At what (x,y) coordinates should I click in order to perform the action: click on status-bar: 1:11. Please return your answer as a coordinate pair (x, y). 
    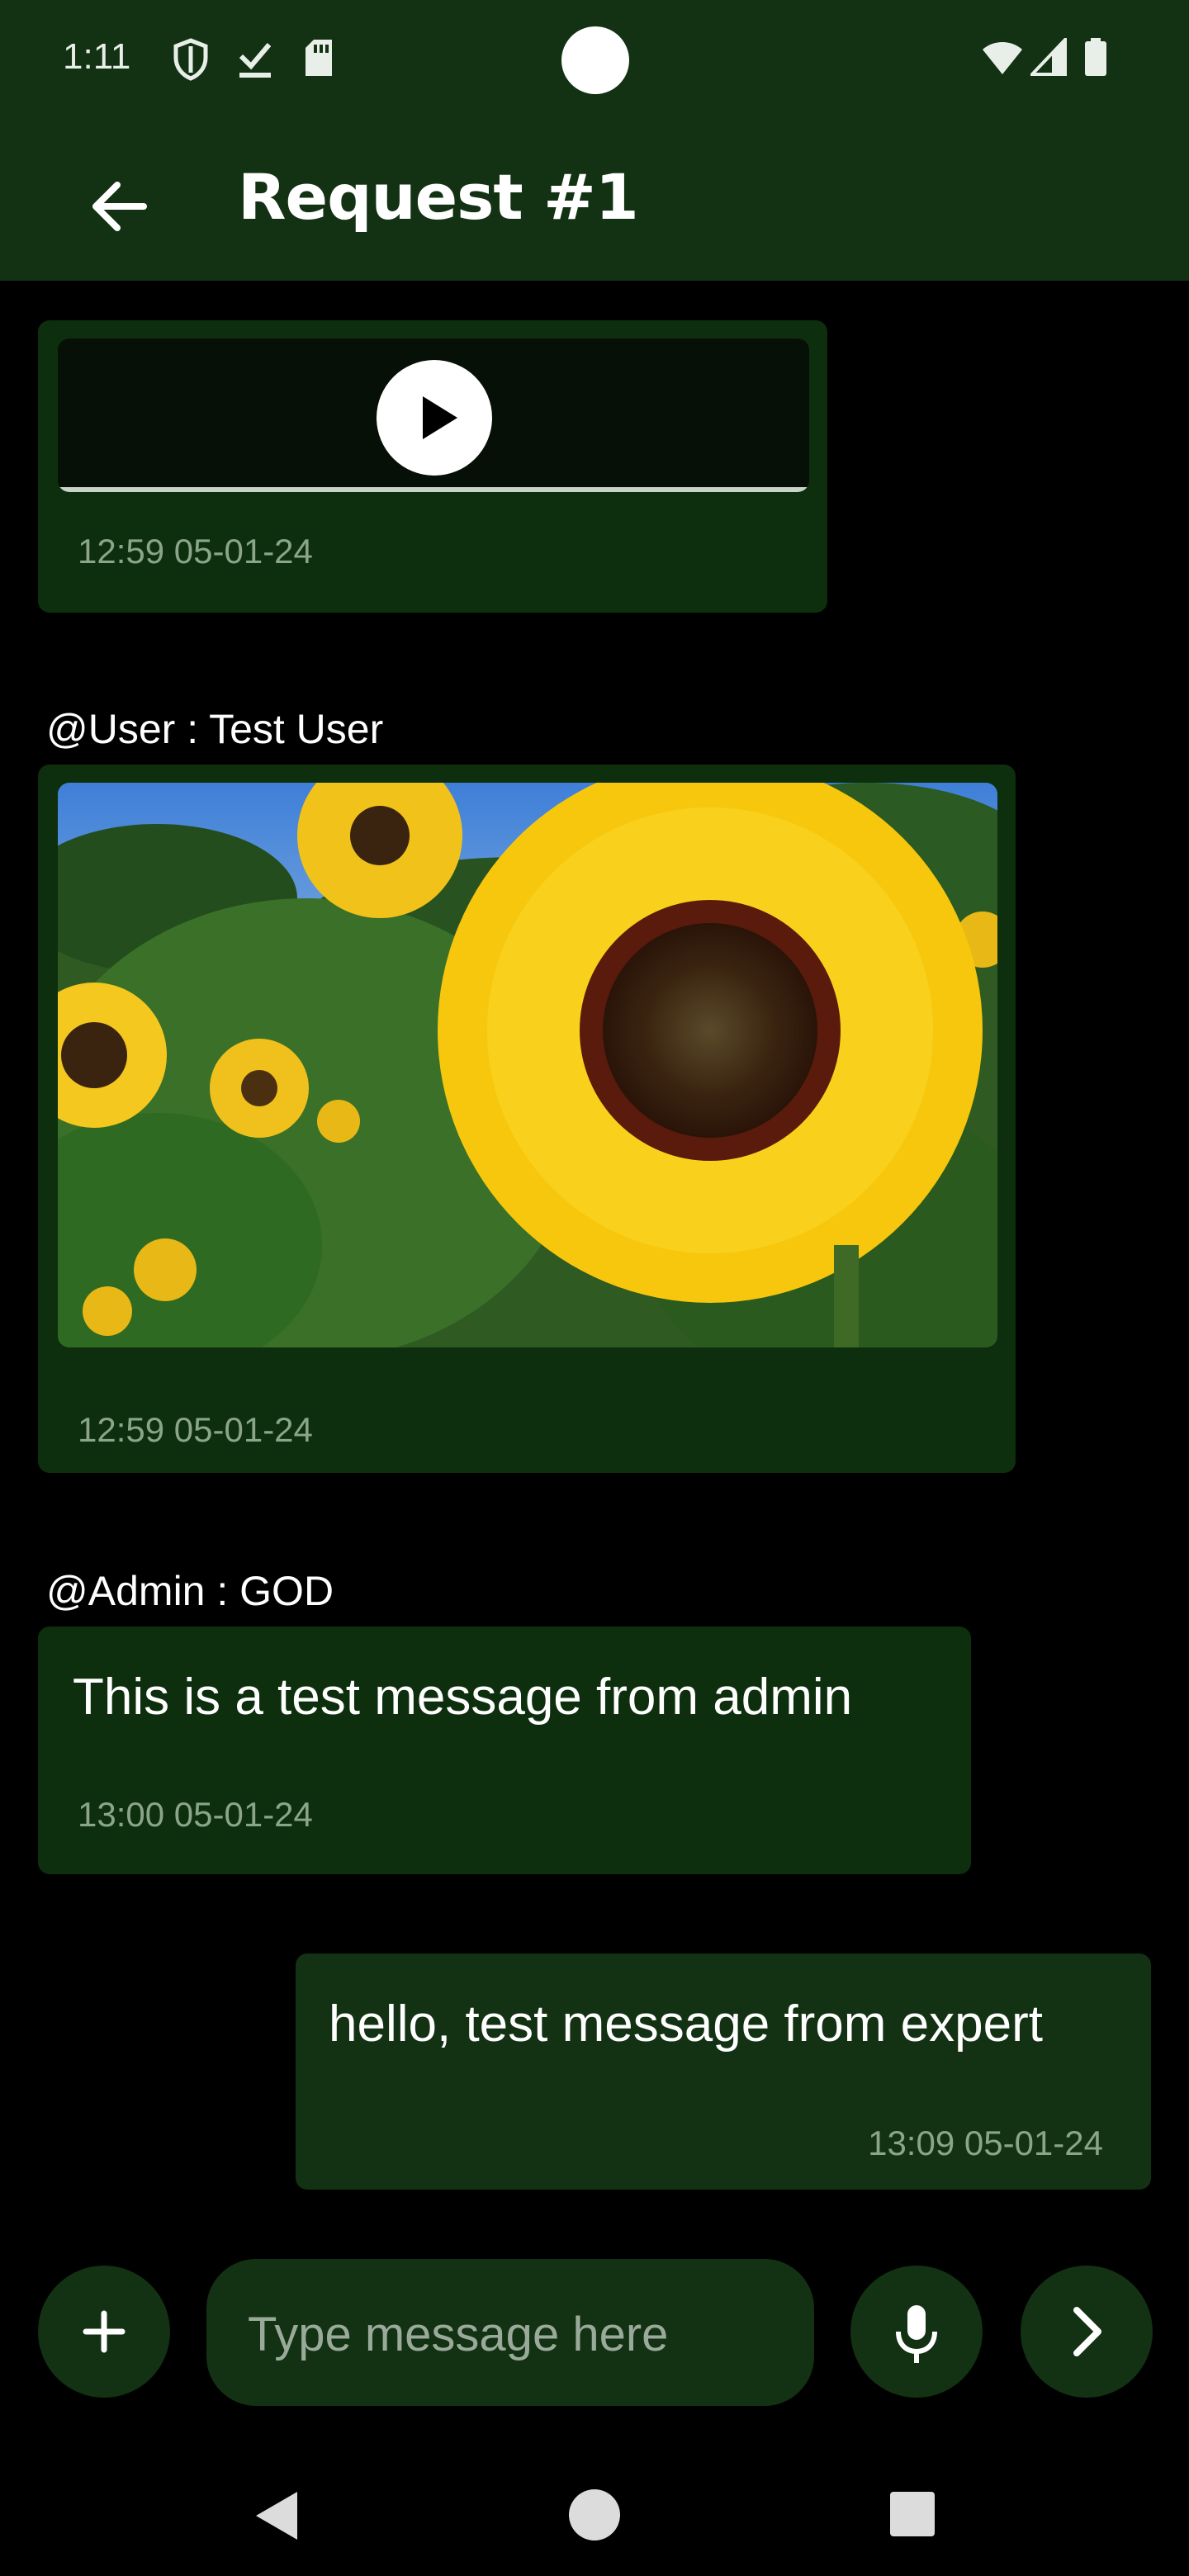
    Looking at the image, I should click on (594, 62).